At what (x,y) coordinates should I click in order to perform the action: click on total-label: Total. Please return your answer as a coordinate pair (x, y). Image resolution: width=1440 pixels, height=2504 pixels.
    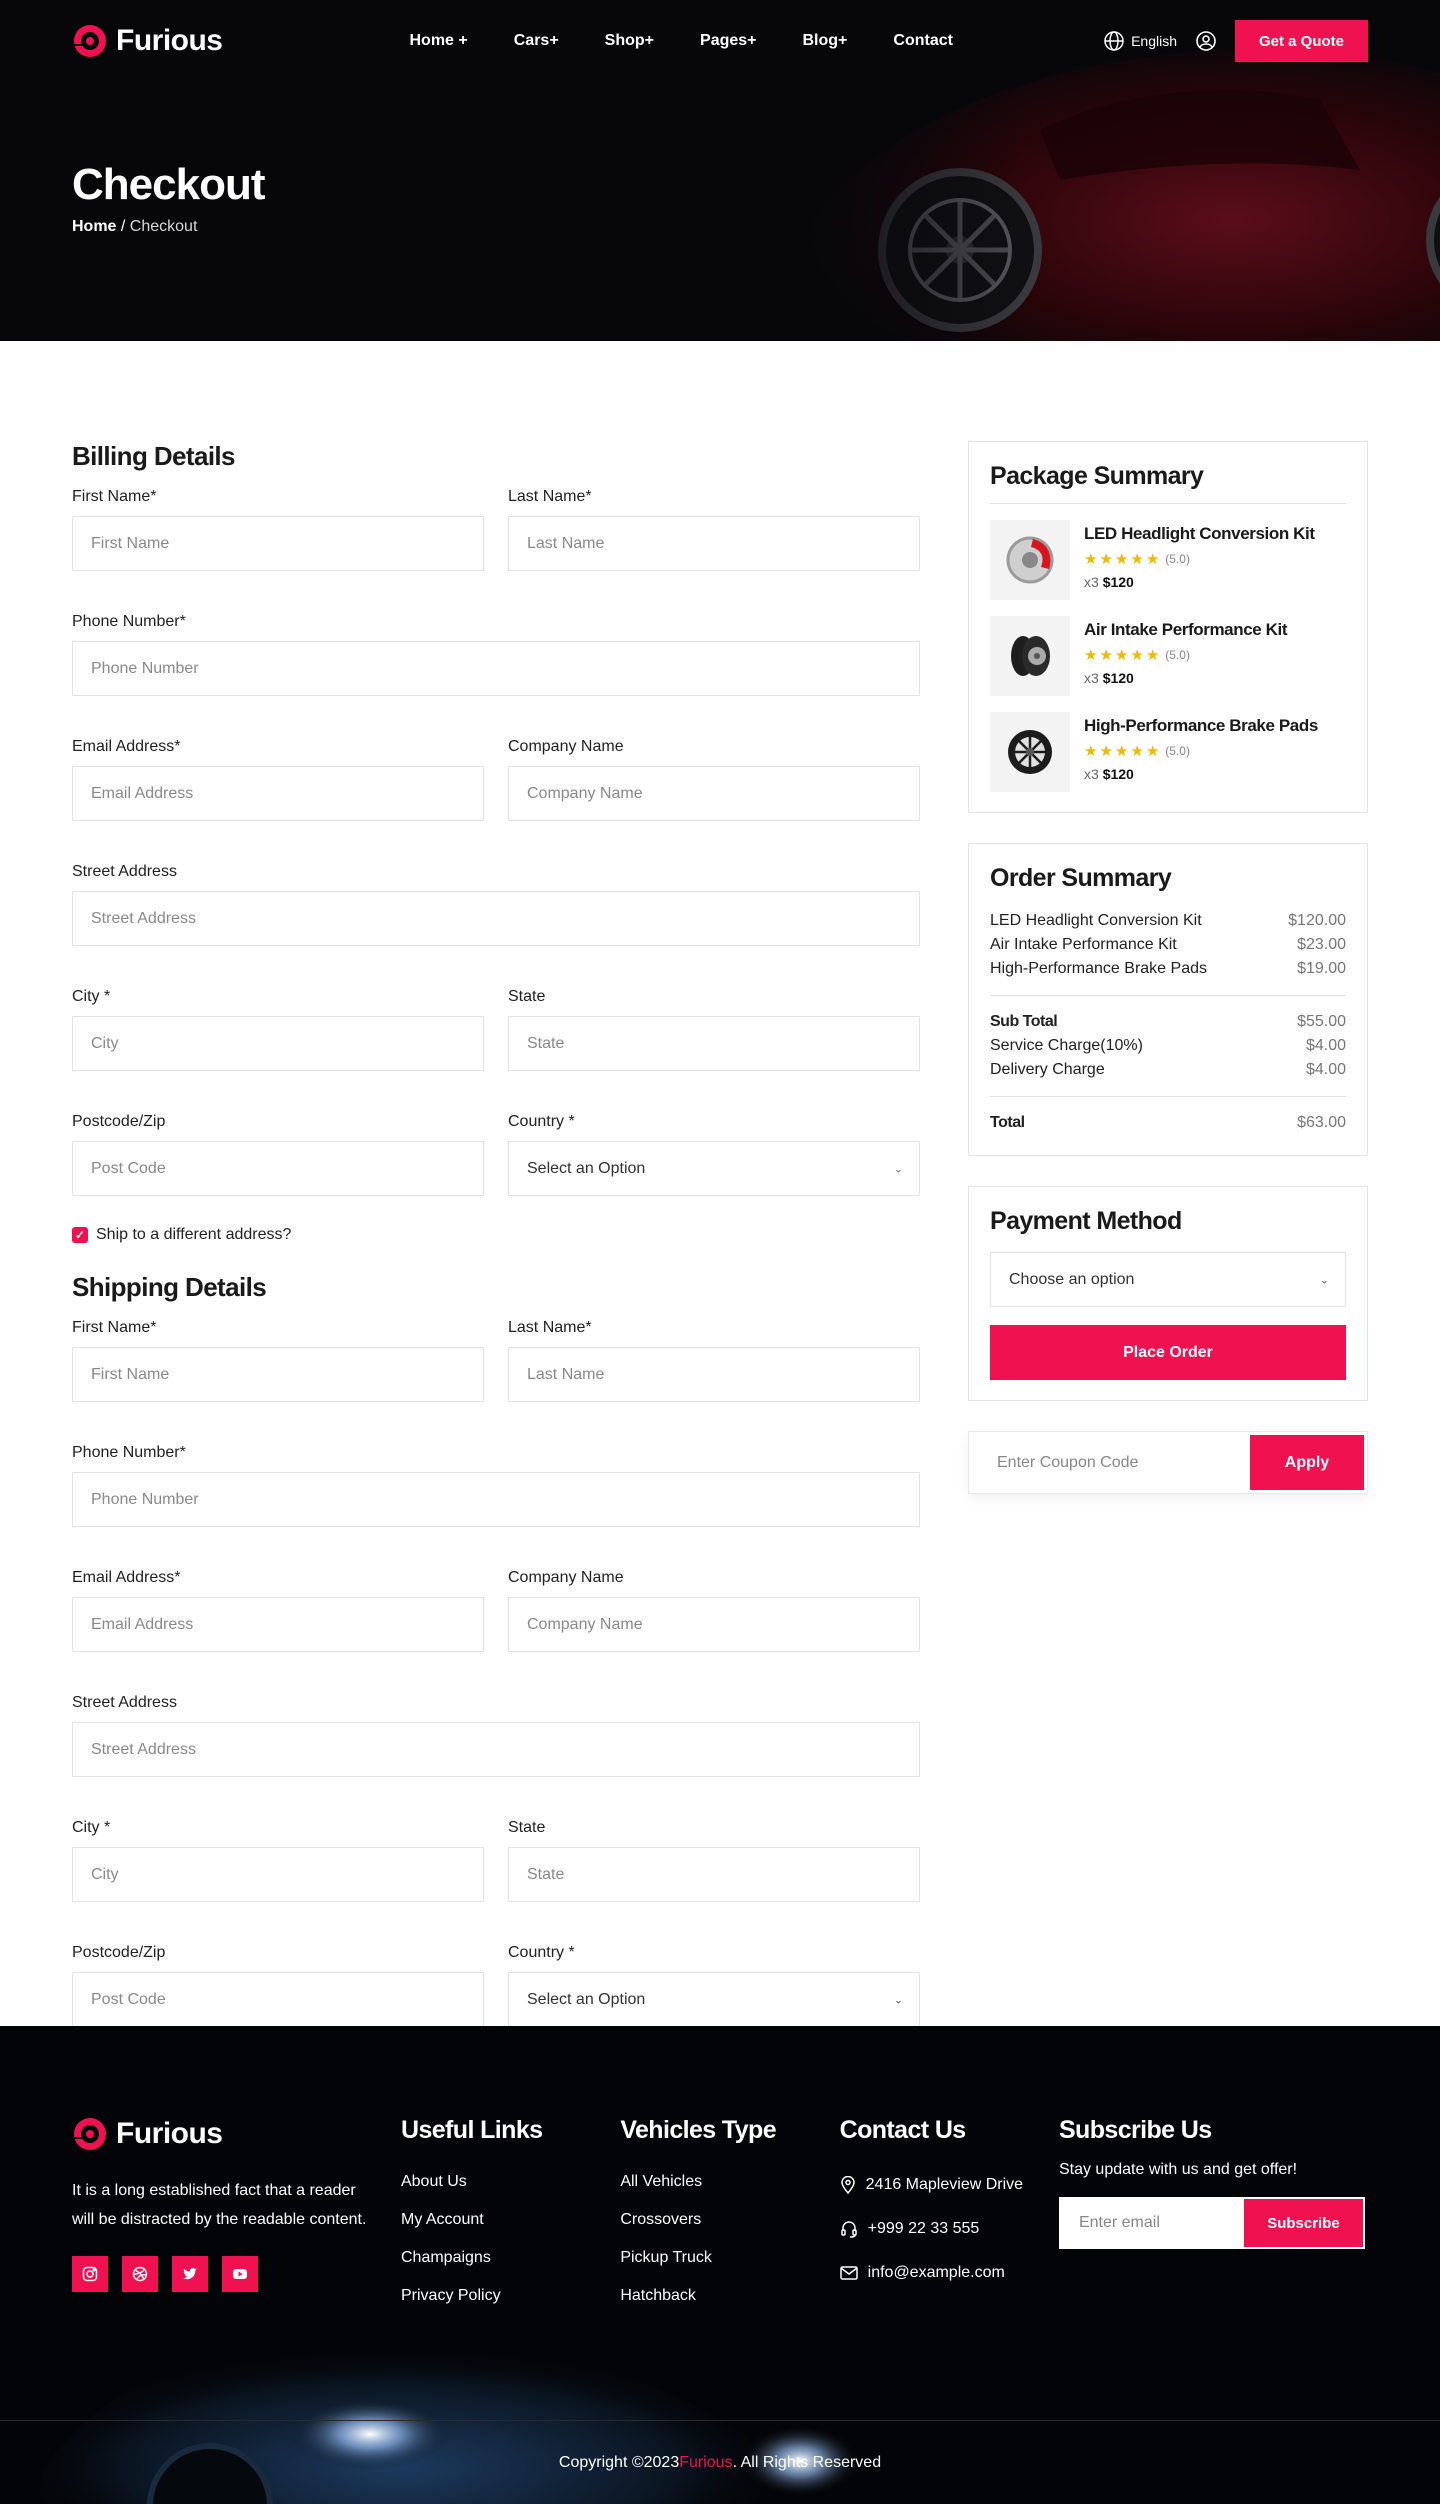
    Looking at the image, I should click on (1007, 1122).